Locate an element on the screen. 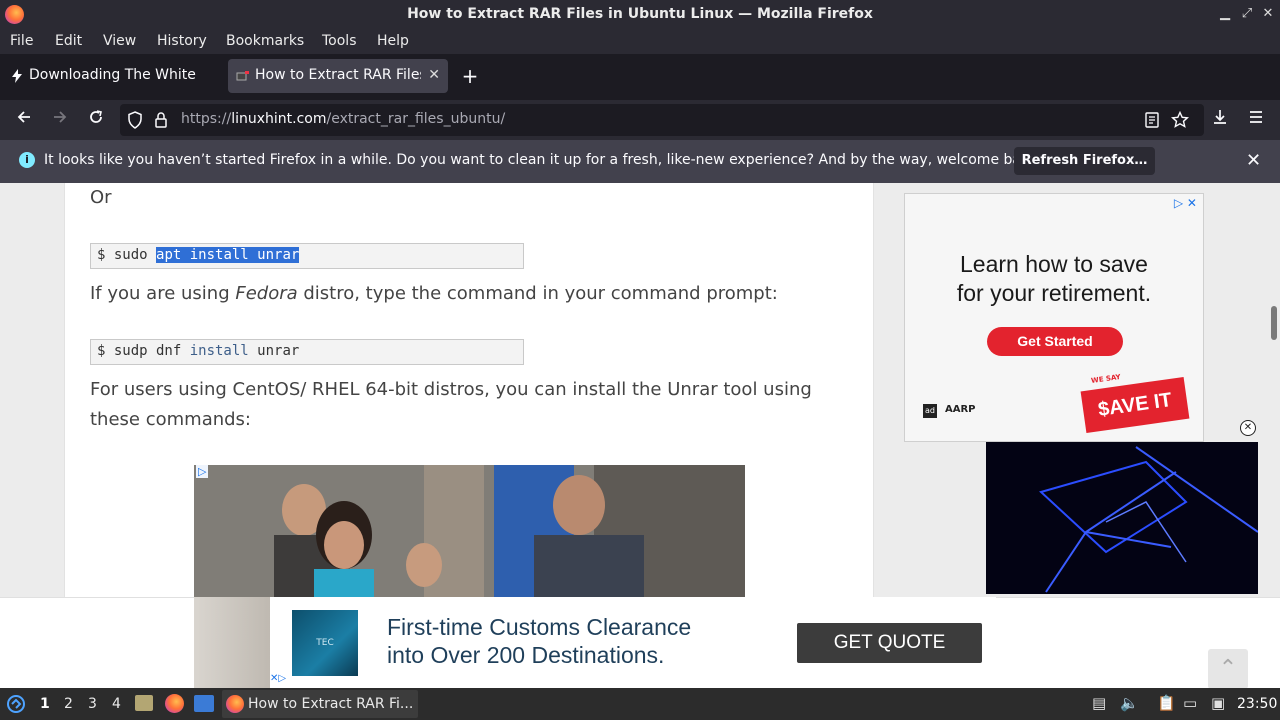 This screenshot has height=720, width=1280. video-ad-close-icon: ✕ is located at coordinates (1248, 428).